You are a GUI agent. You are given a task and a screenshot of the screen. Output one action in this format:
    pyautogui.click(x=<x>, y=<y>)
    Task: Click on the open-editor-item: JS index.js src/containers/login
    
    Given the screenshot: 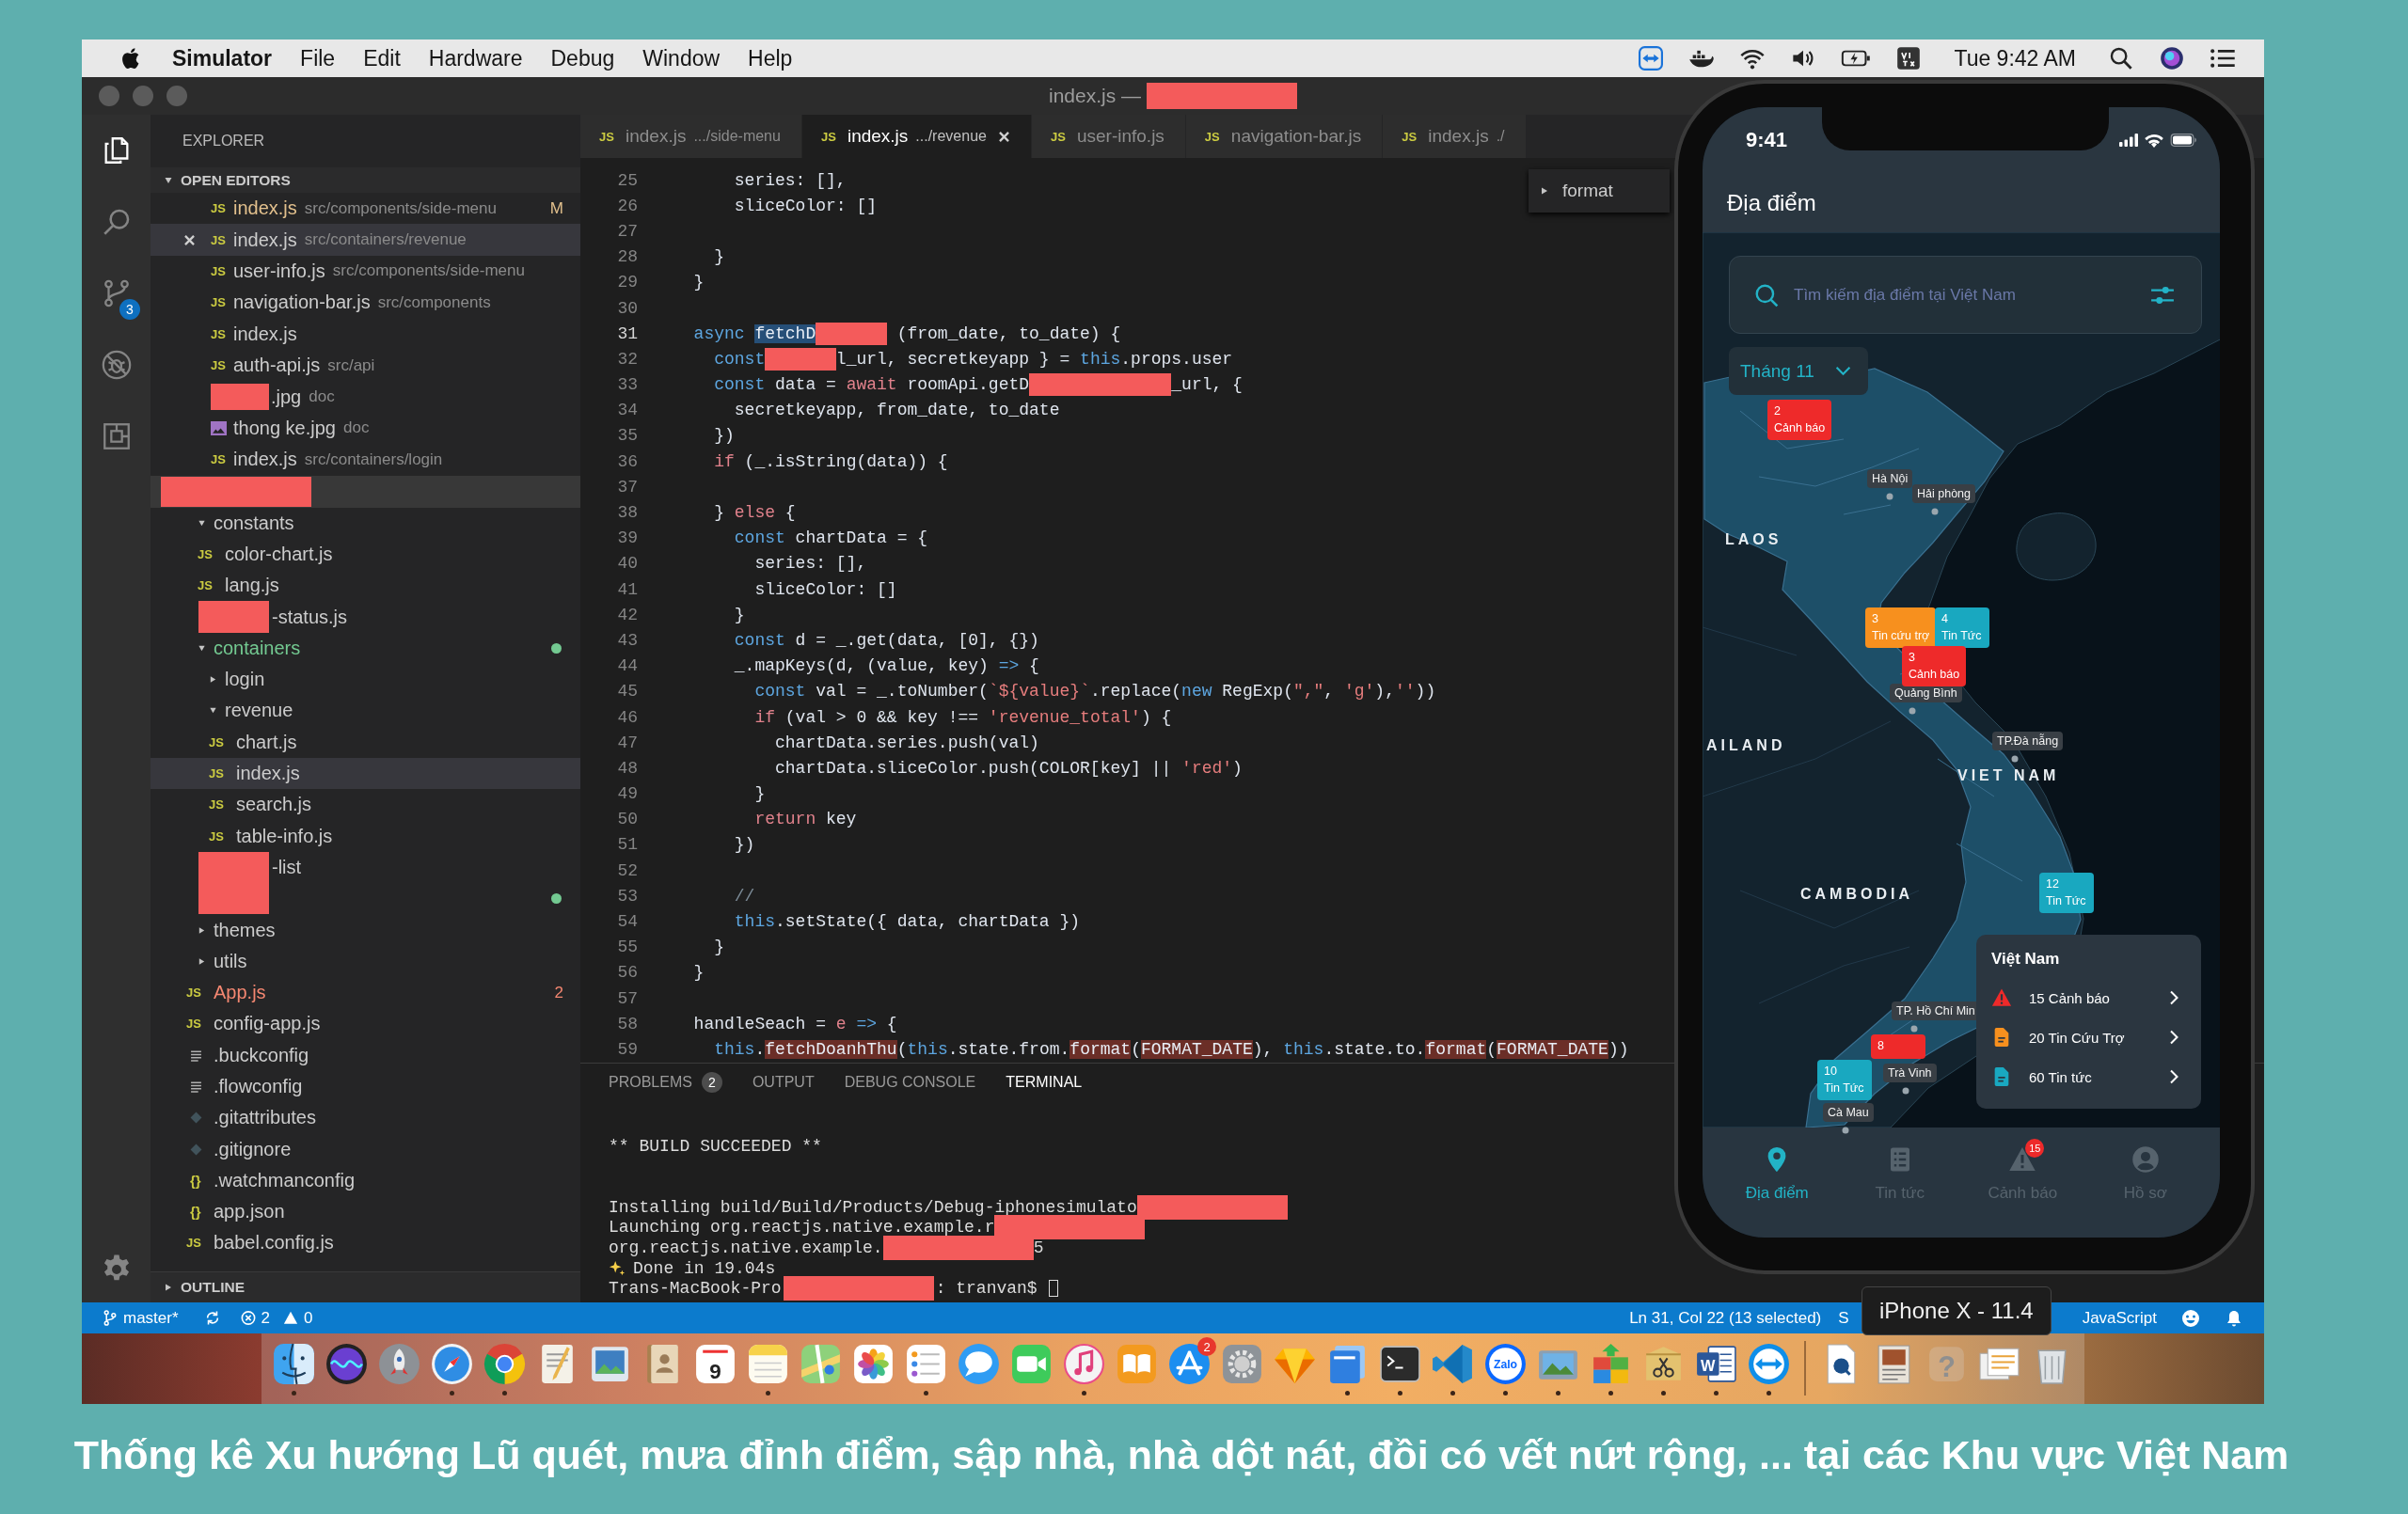 What is the action you would take?
    pyautogui.click(x=365, y=460)
    